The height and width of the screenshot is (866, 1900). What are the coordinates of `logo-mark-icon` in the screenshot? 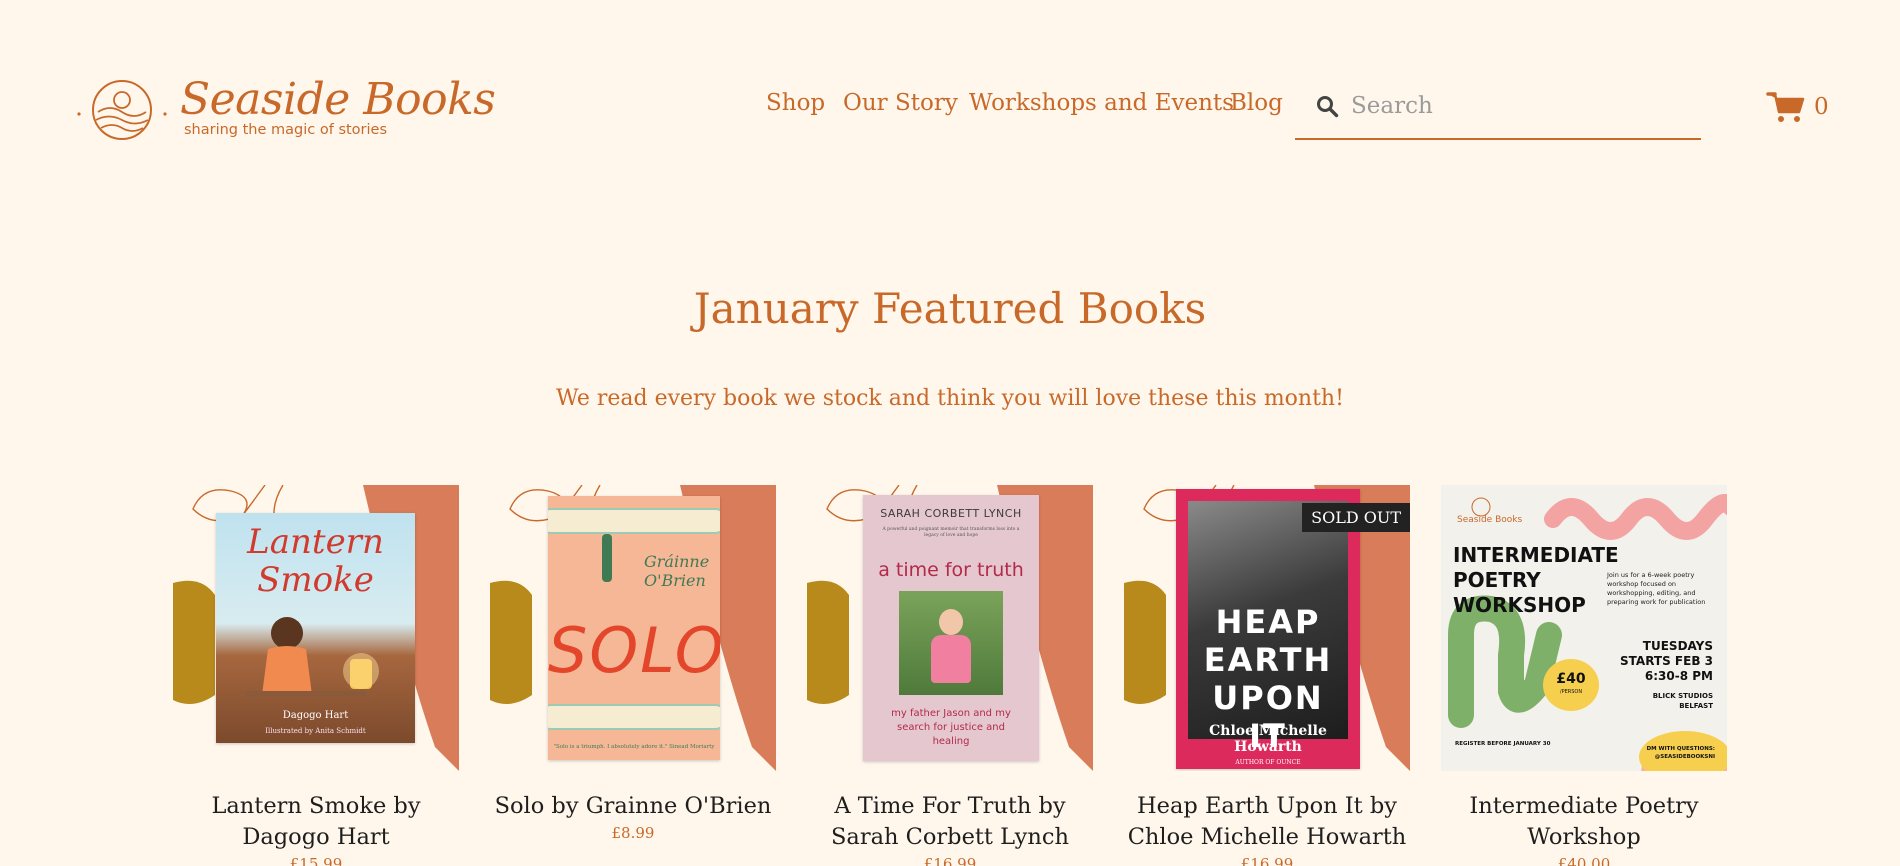 It's located at (122, 110).